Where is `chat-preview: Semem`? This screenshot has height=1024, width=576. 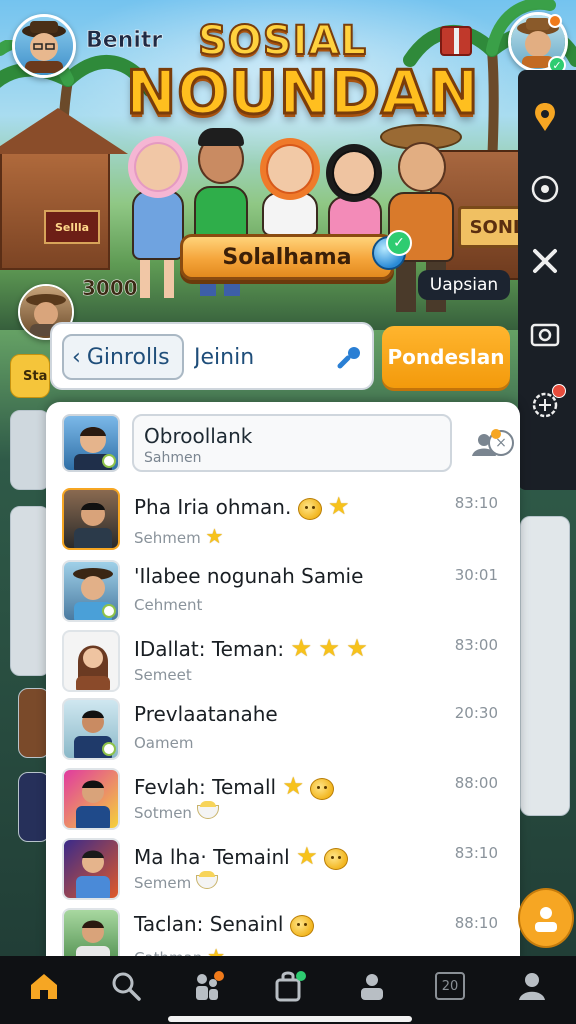
chat-preview: Semem is located at coordinates (176, 881).